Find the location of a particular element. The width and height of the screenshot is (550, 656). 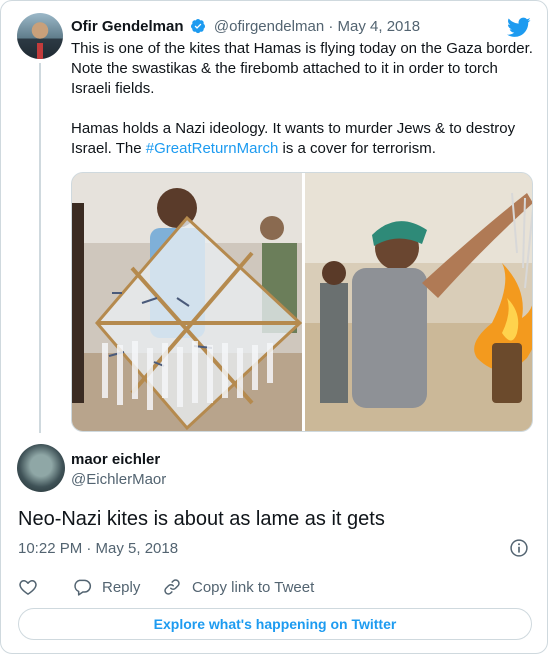

parent-author-avatar is located at coordinates (40, 36).